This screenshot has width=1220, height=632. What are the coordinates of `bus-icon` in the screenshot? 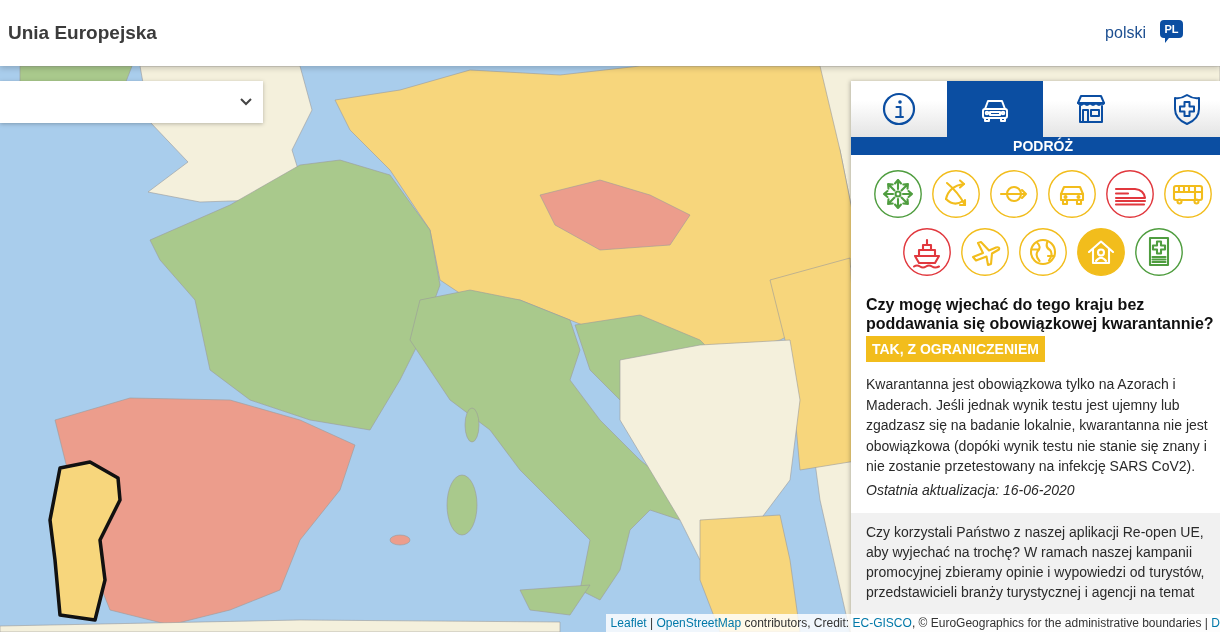 It's located at (1188, 194).